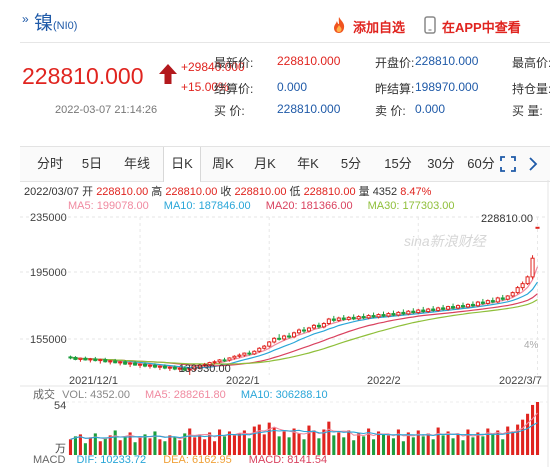 The height and width of the screenshot is (467, 550). Describe the element at coordinates (106, 110) in the screenshot. I see `quote-timestamp: 2022-03-07 21:14:26` at that location.